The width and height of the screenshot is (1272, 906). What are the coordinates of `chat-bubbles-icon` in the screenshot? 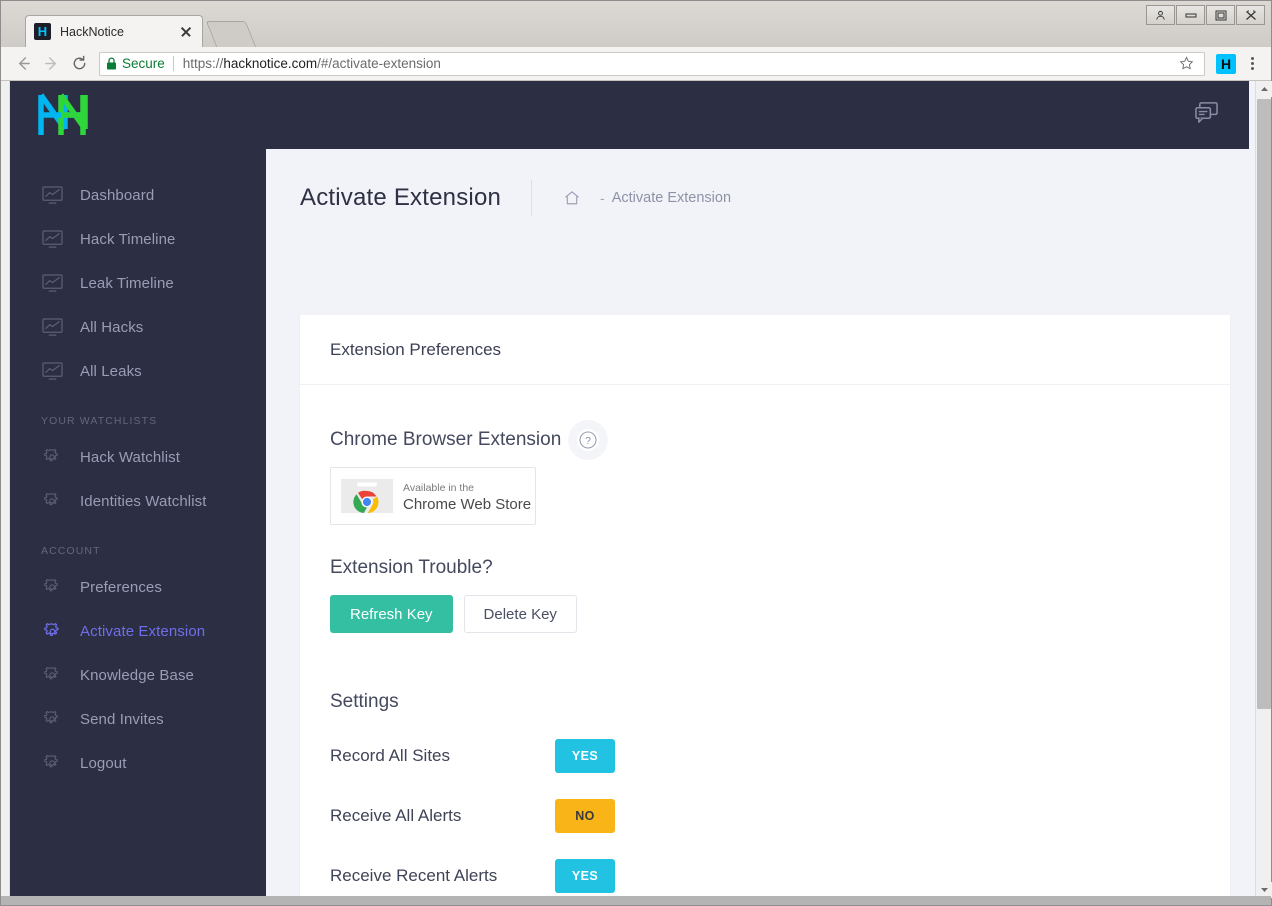 It's located at (1206, 115).